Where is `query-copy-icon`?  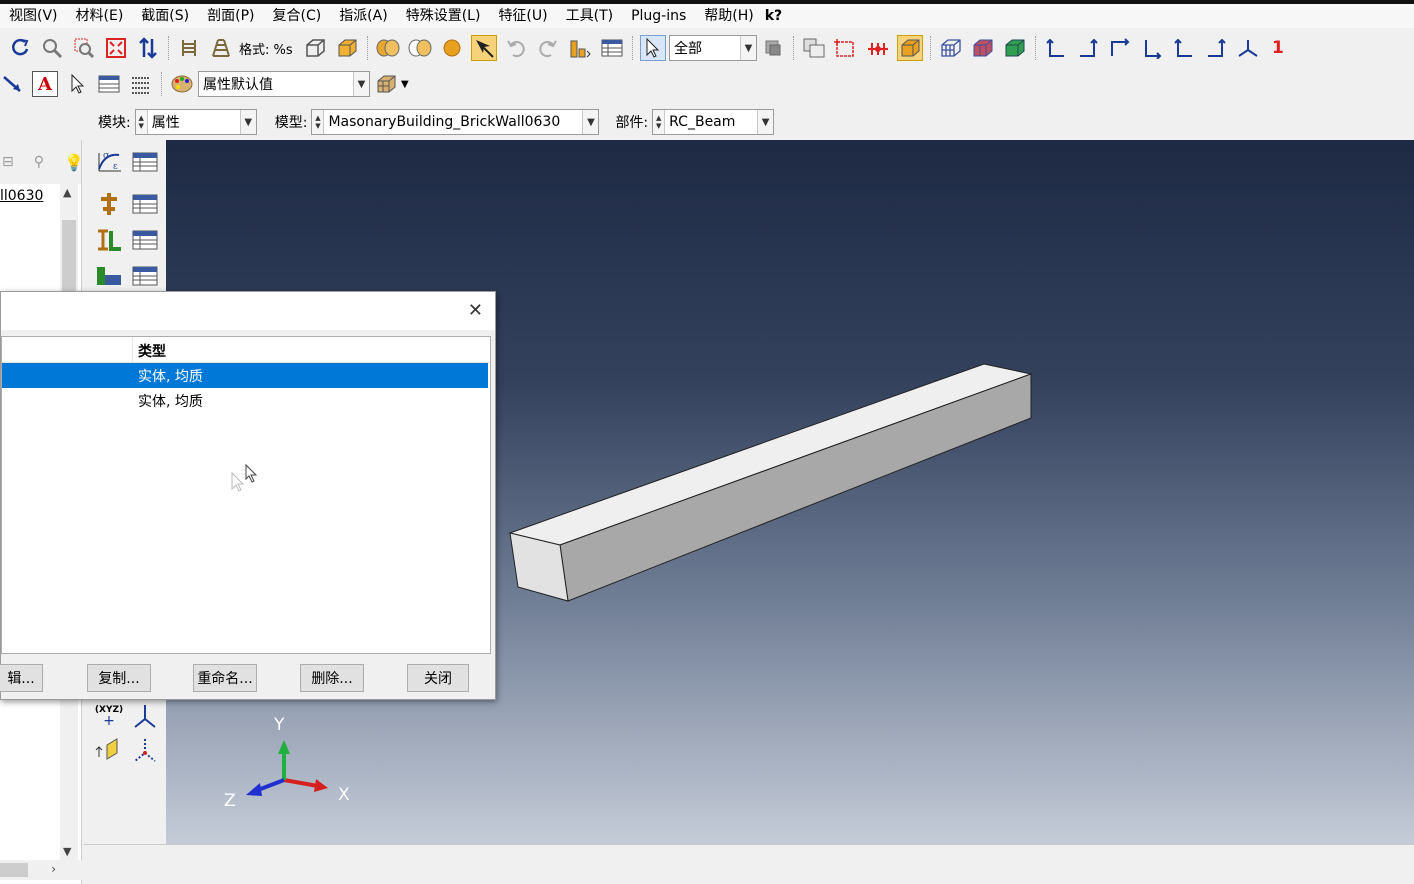 query-copy-icon is located at coordinates (814, 48).